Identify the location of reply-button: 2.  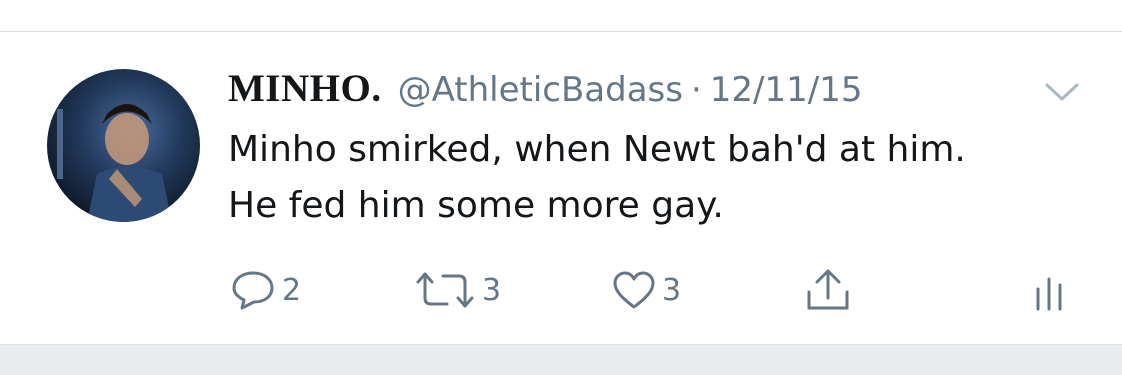
(265, 290).